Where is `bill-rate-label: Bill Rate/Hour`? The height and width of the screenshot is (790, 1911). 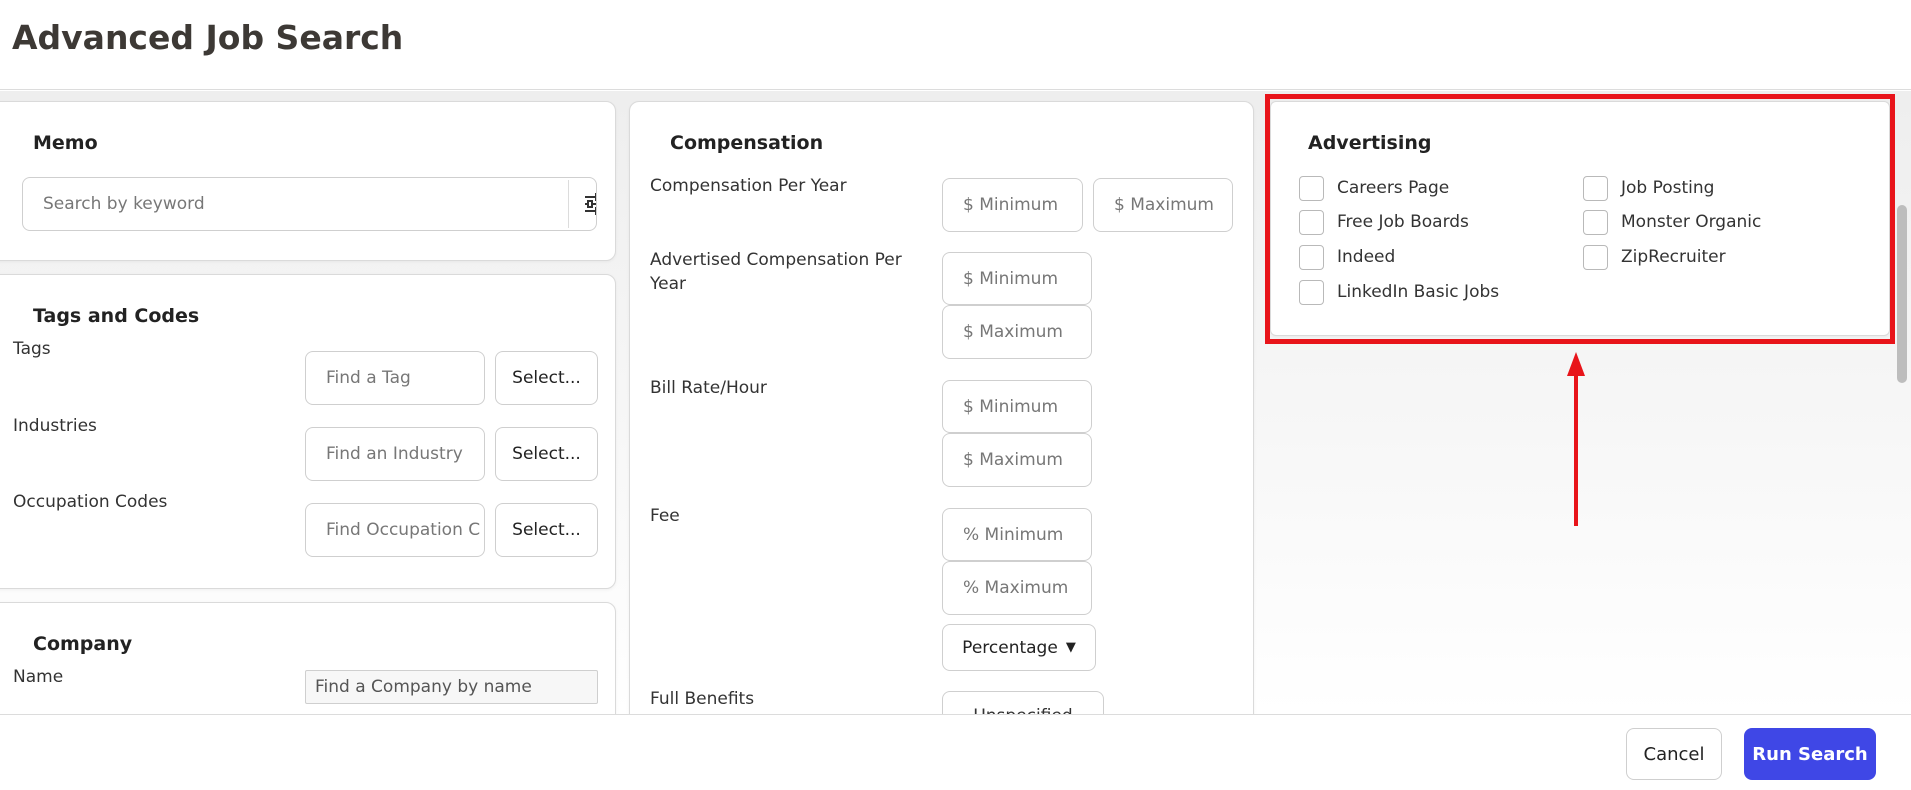 bill-rate-label: Bill Rate/Hour is located at coordinates (708, 388).